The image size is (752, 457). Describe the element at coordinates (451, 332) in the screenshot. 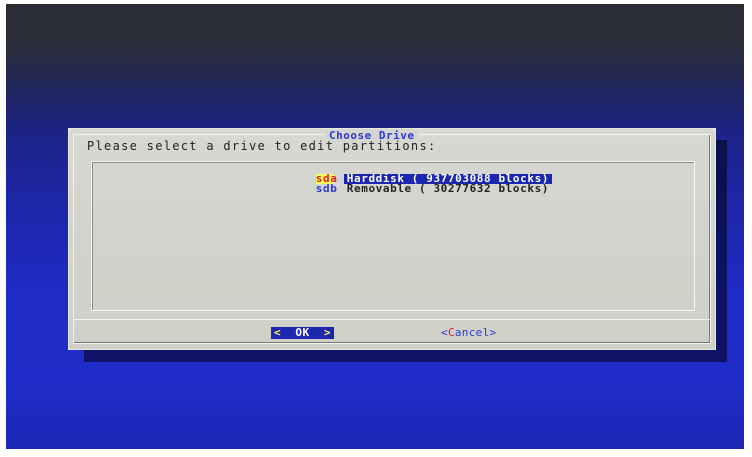

I see `cancel-hotkey: C` at that location.